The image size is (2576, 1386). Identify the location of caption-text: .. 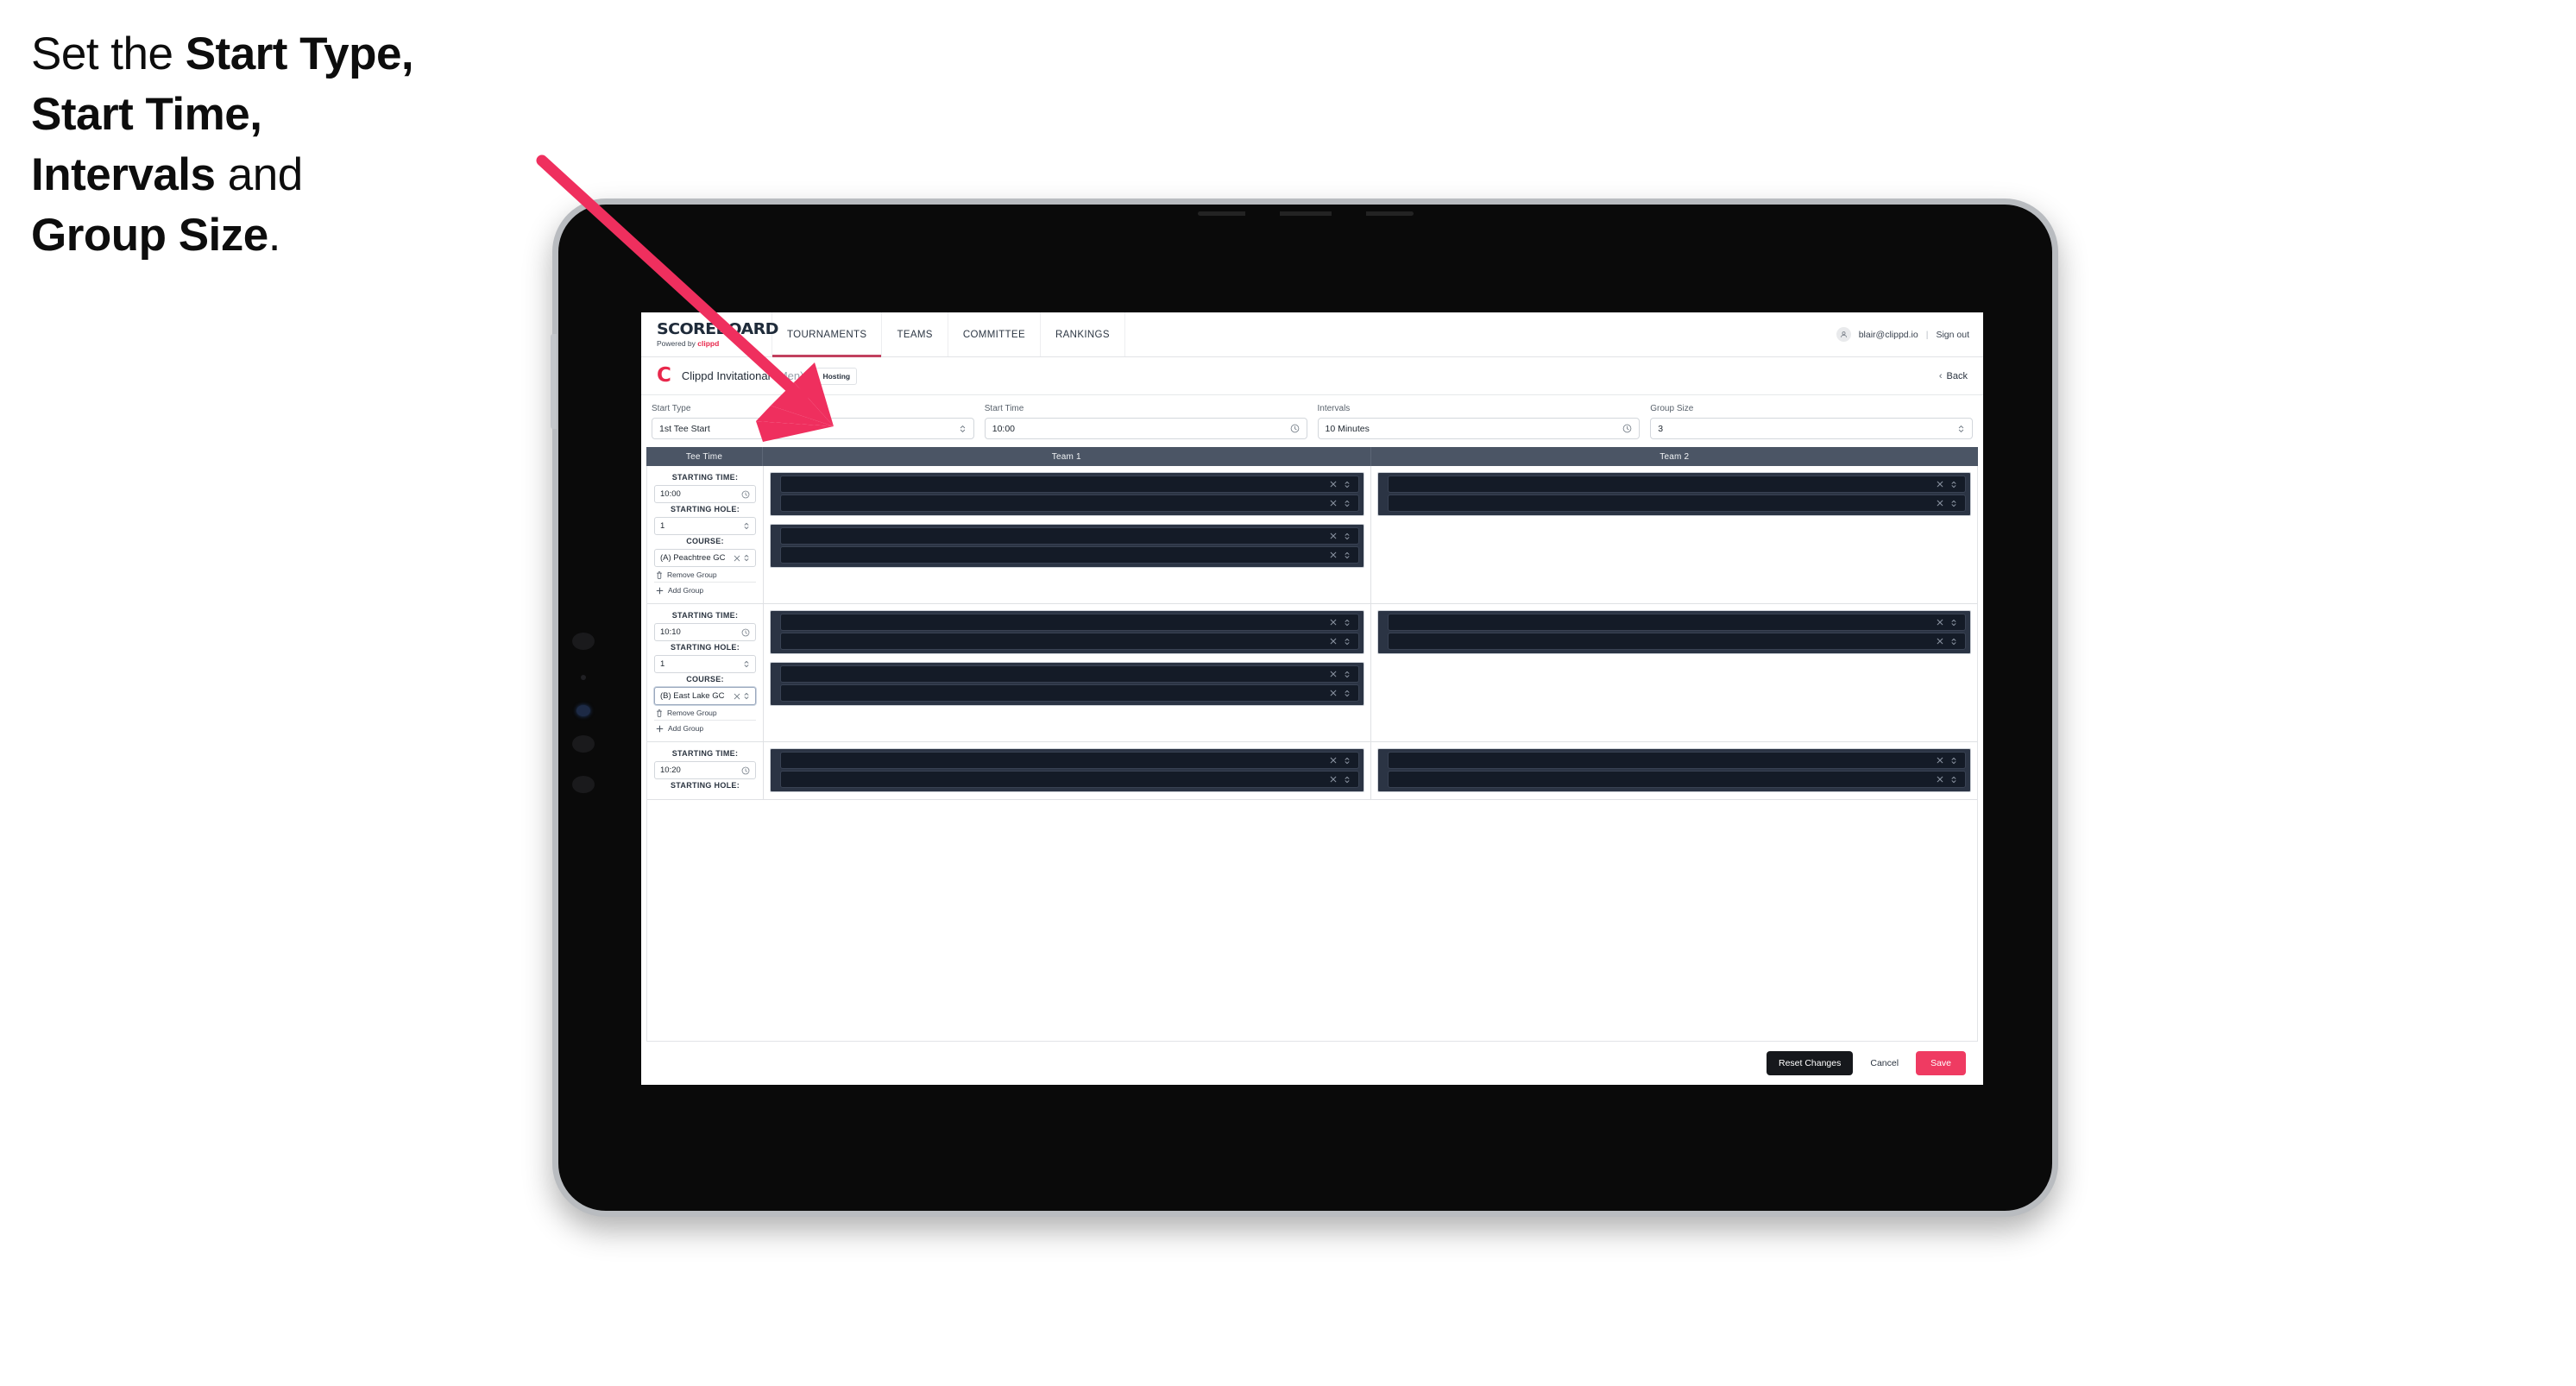
(275, 235).